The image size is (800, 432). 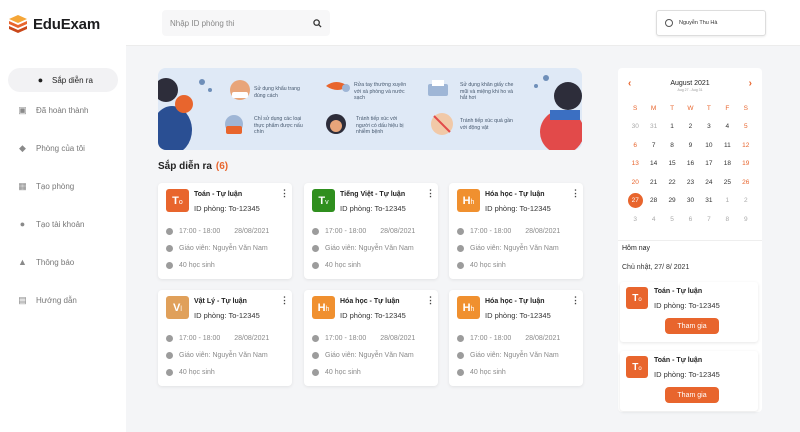 What do you see at coordinates (690, 108) in the screenshot?
I see `weekday-label: W` at bounding box center [690, 108].